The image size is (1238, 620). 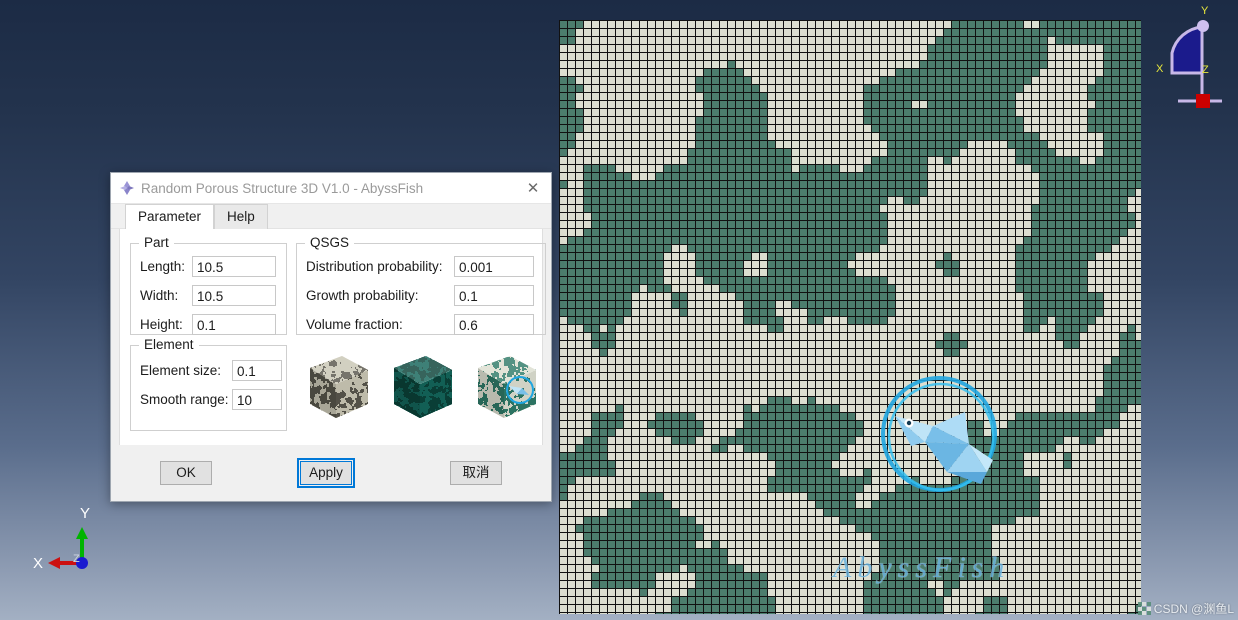 What do you see at coordinates (163, 266) in the screenshot?
I see `length-label: Length:` at bounding box center [163, 266].